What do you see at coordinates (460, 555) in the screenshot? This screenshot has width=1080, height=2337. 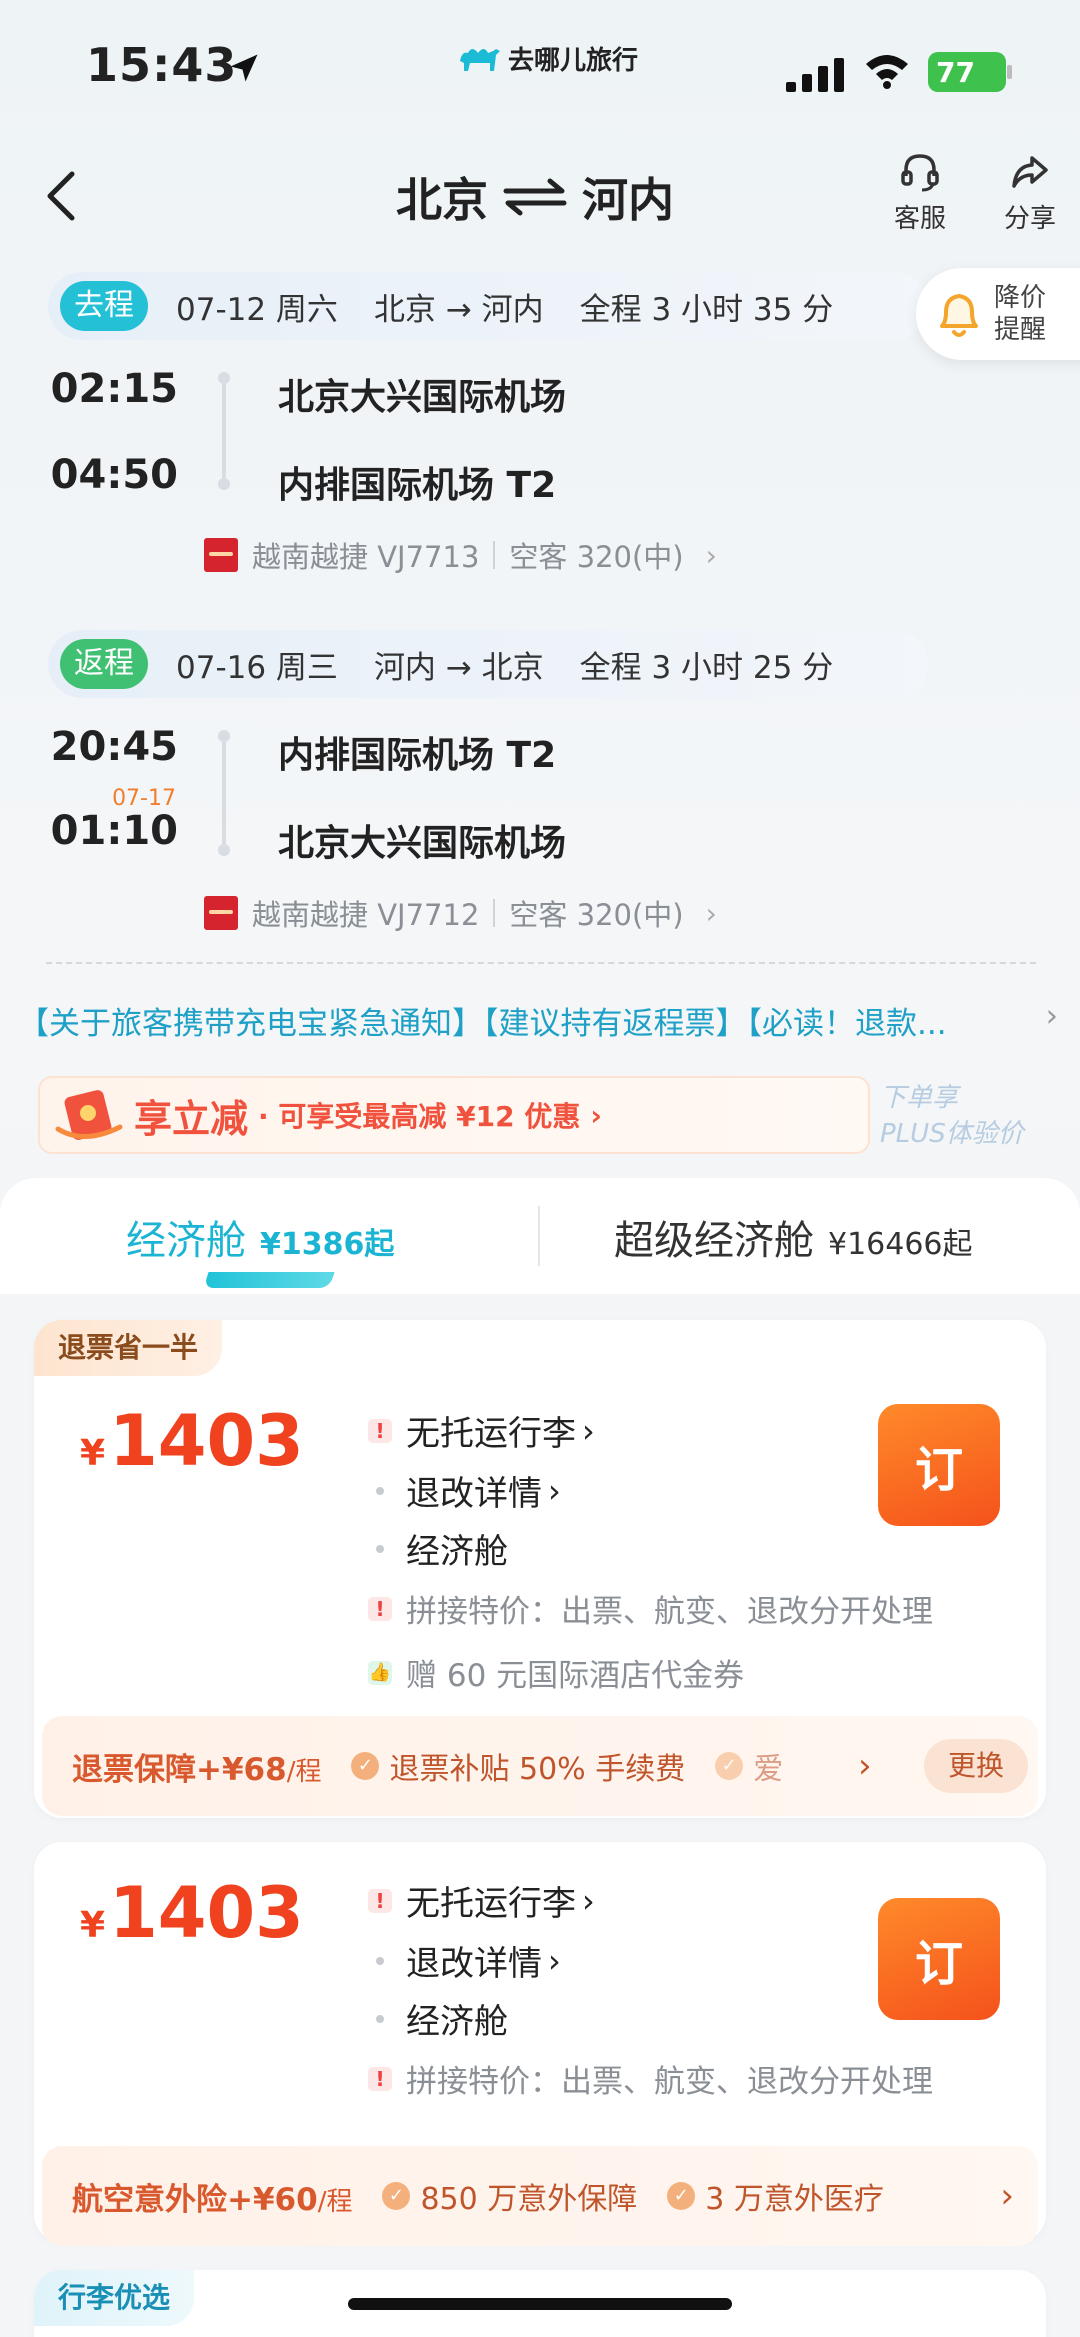 I see `outbound-flight-info: 越南越捷 VJ7713 空客 320(中) ›` at bounding box center [460, 555].